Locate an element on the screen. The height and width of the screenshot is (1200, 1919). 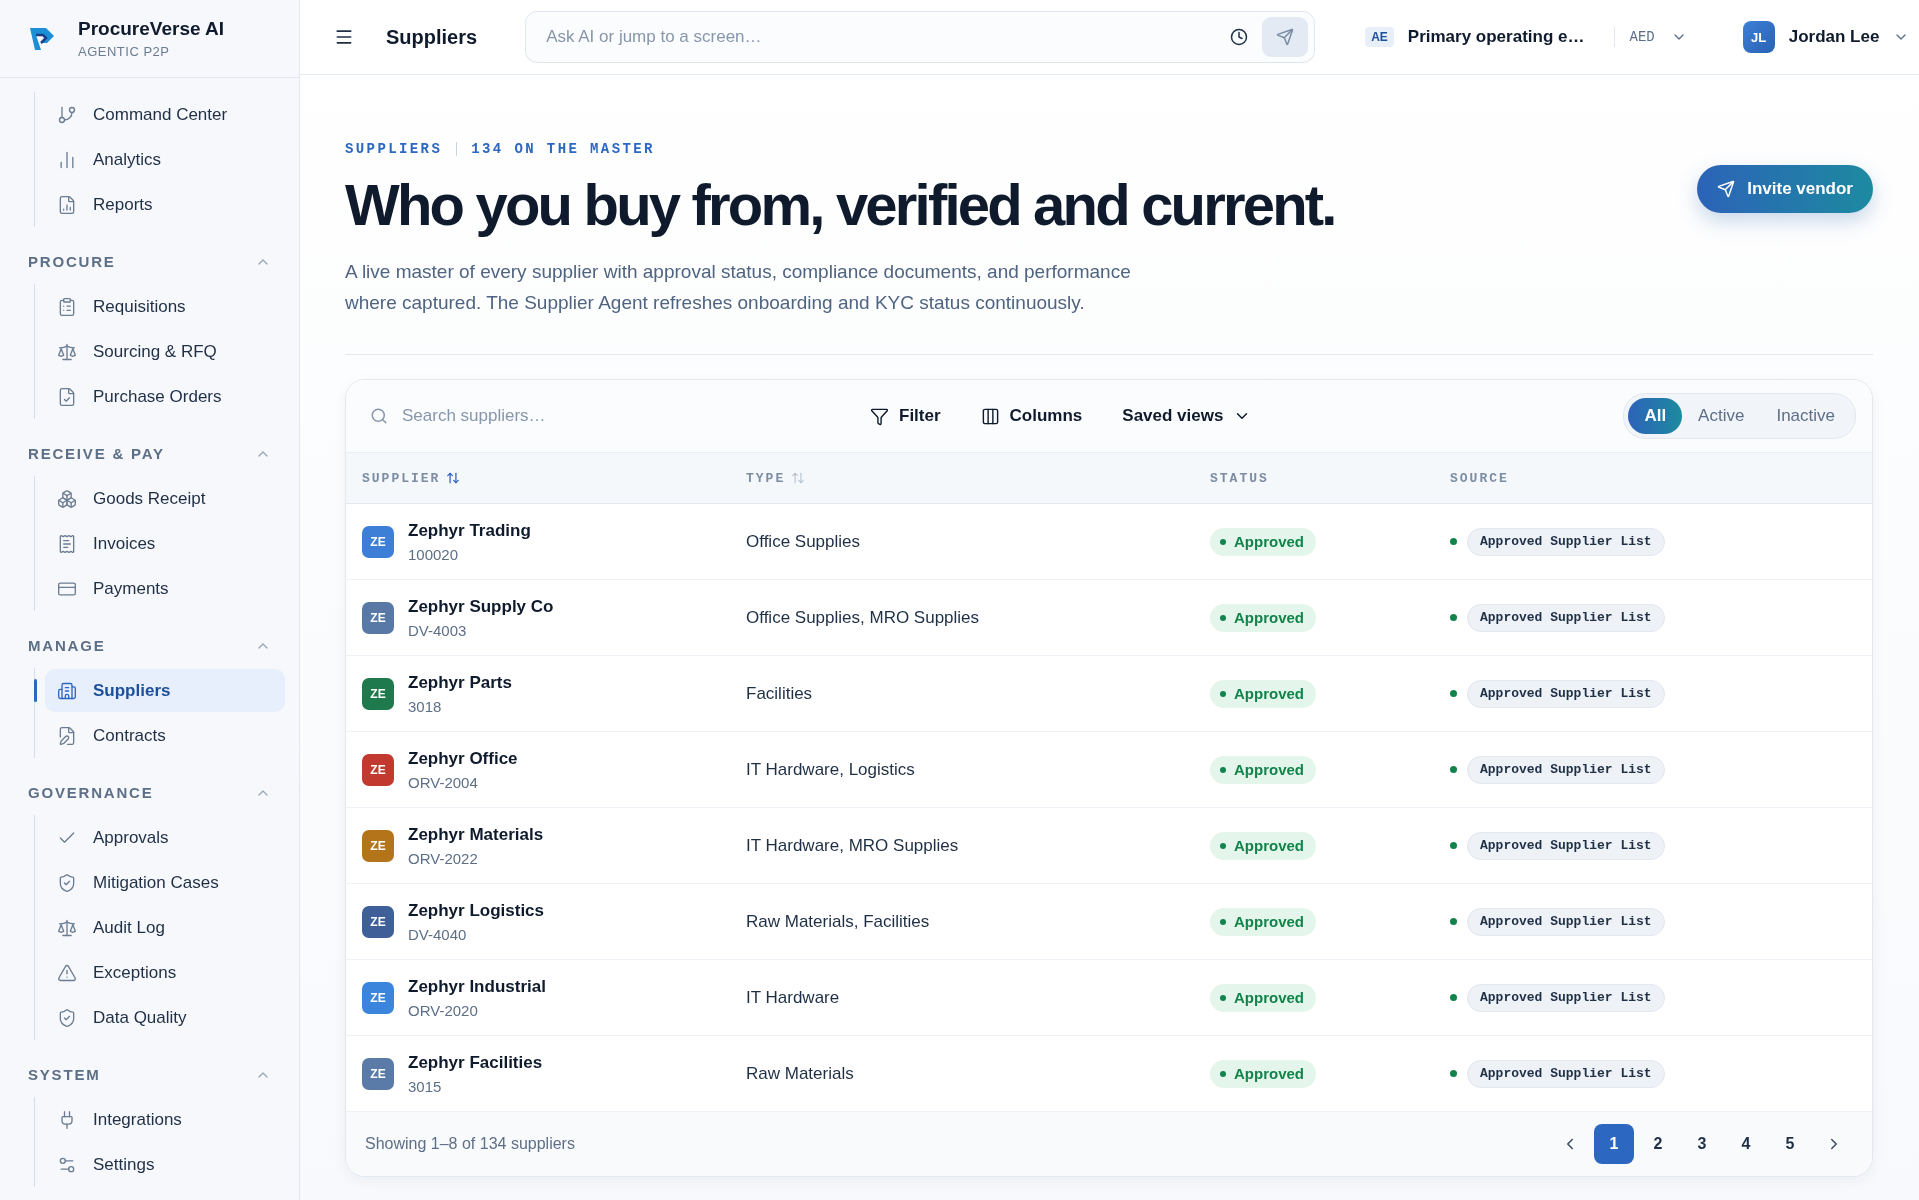
sidebar-item: Requisitions is located at coordinates (165, 306).